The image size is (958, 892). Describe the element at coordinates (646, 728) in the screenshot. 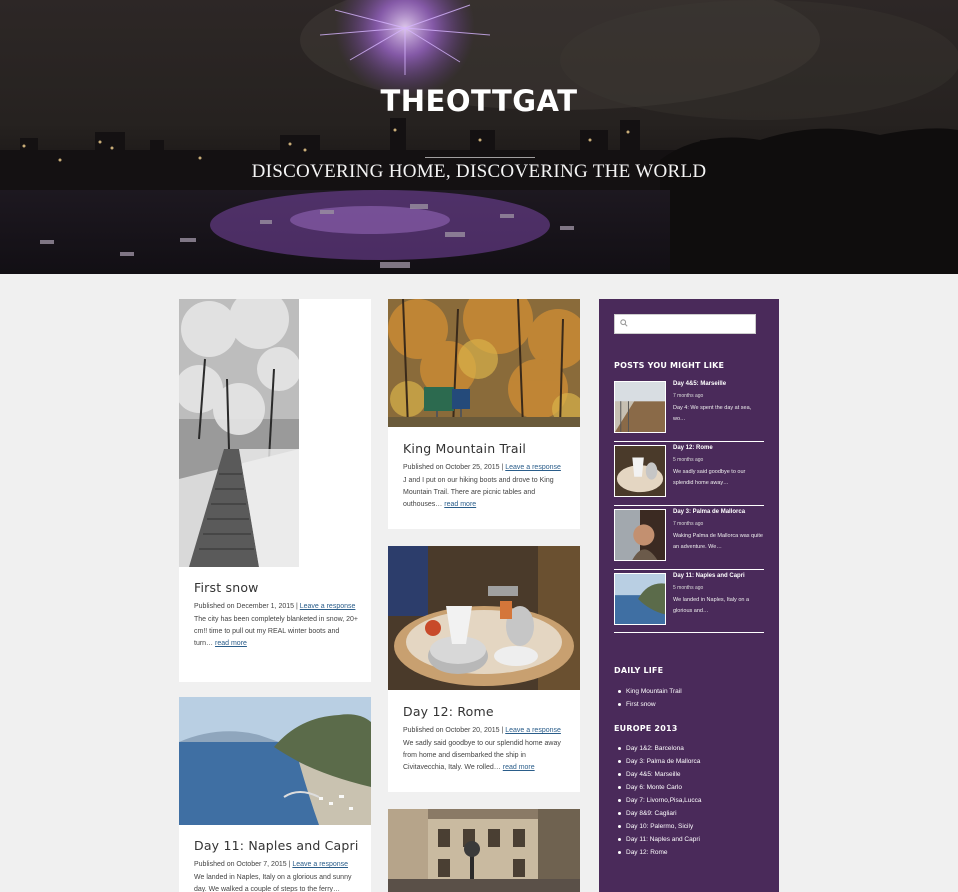

I see `europe-2013-heading: EUROPE 2013` at that location.